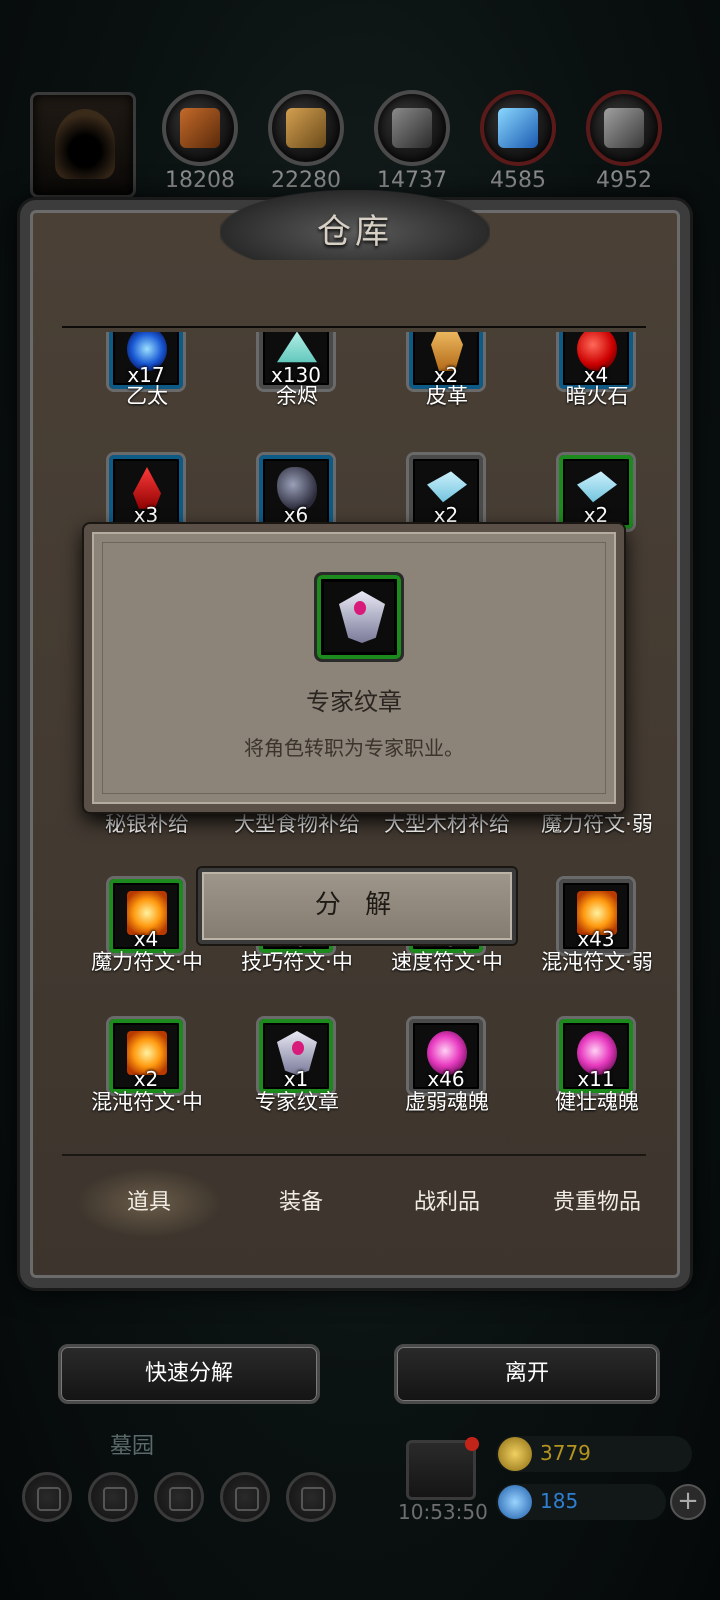 Image resolution: width=720 pixels, height=1600 pixels. I want to click on inventory-cell: x2 混沌符文·中, so click(147, 723).